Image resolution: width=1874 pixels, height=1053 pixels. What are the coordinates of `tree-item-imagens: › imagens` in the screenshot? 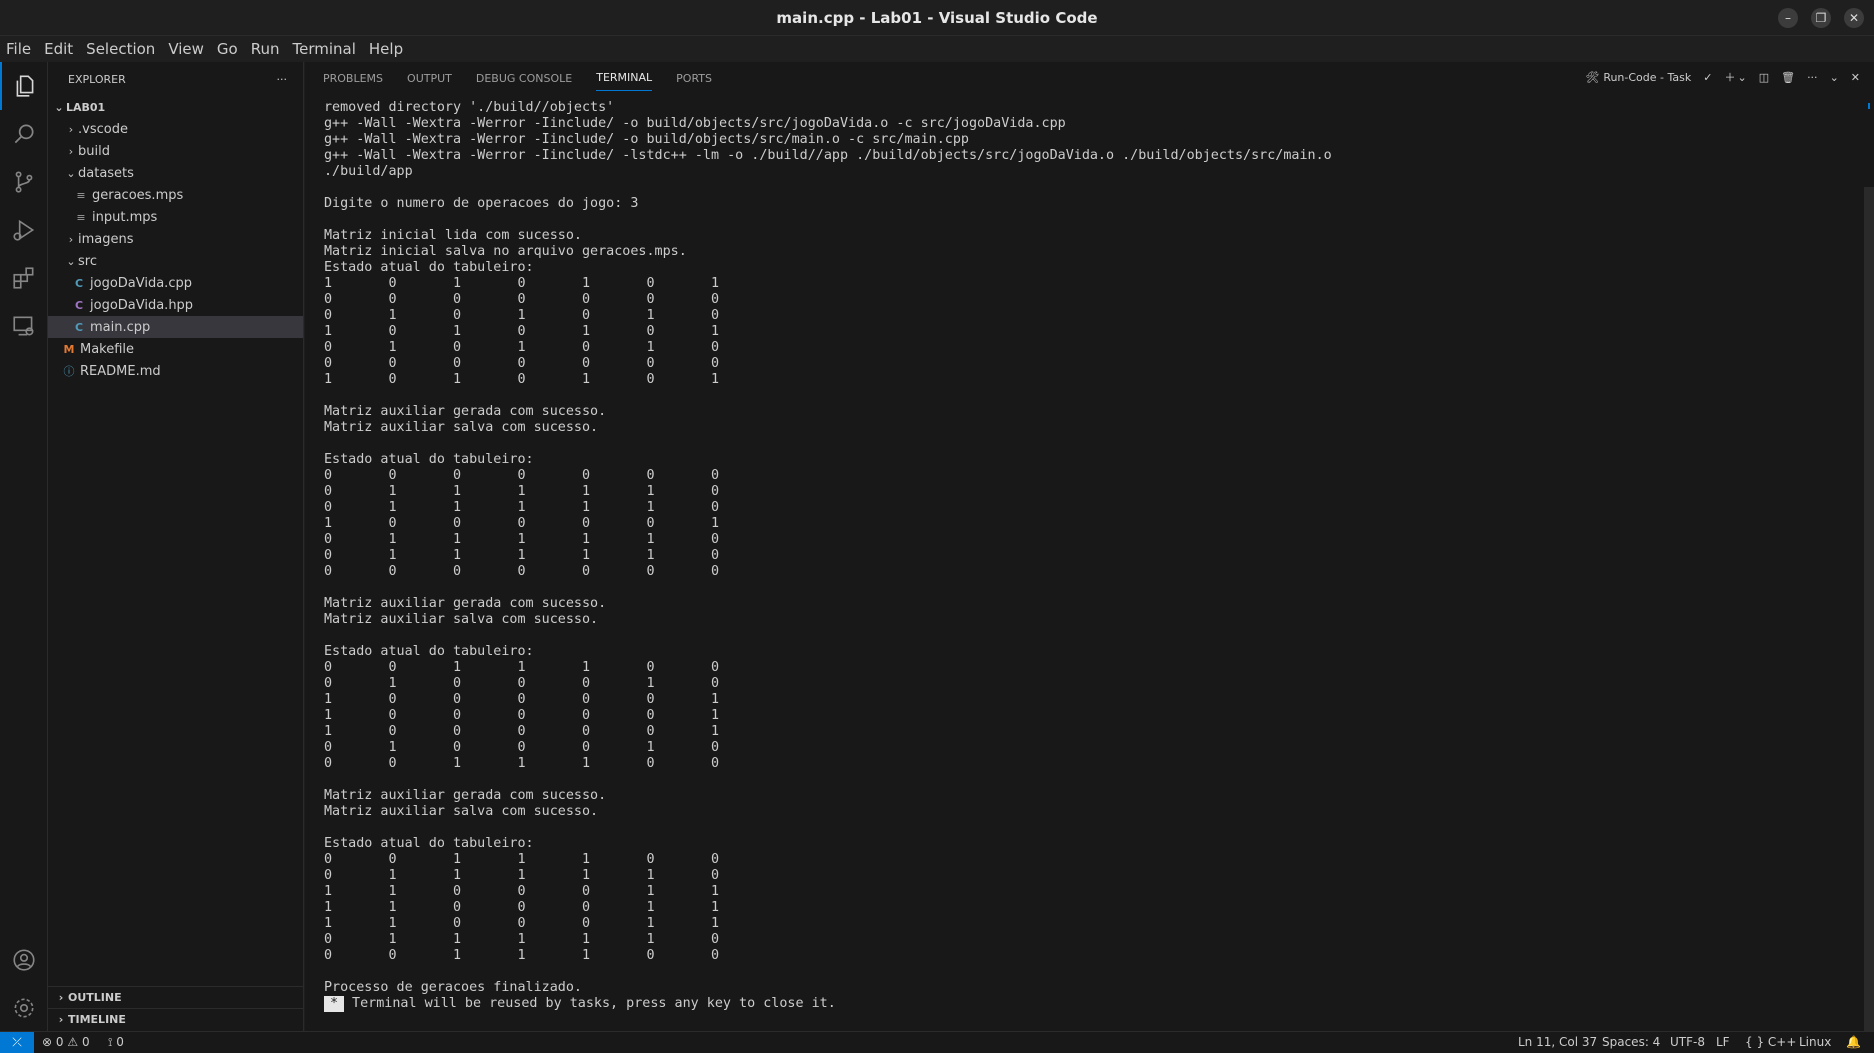 It's located at (175, 239).